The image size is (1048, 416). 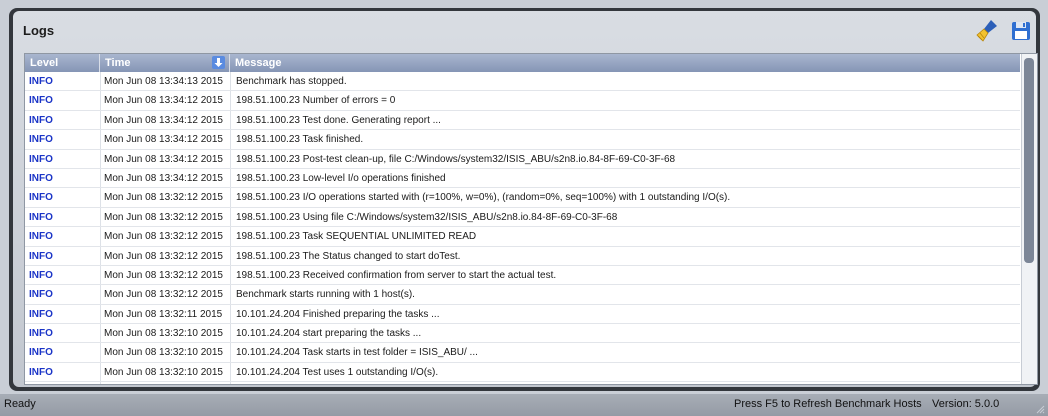 What do you see at coordinates (828, 404) in the screenshot?
I see `refresh-hint: Press F5 to Refresh Benchmark Hosts` at bounding box center [828, 404].